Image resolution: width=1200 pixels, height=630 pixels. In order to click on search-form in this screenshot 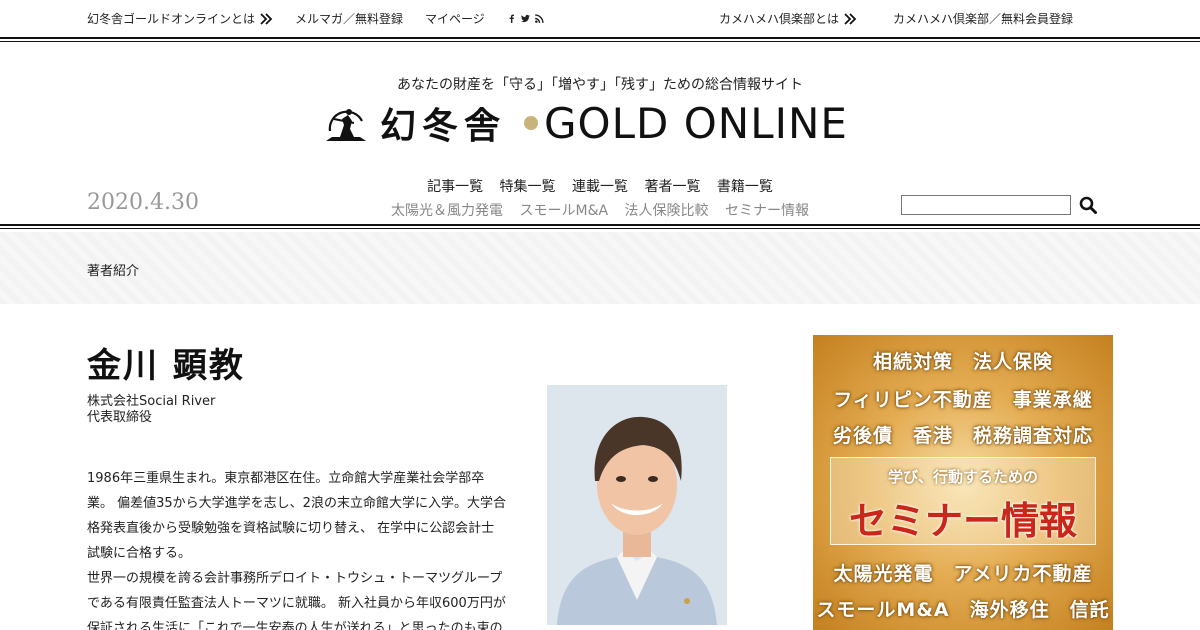, I will do `click(999, 205)`.